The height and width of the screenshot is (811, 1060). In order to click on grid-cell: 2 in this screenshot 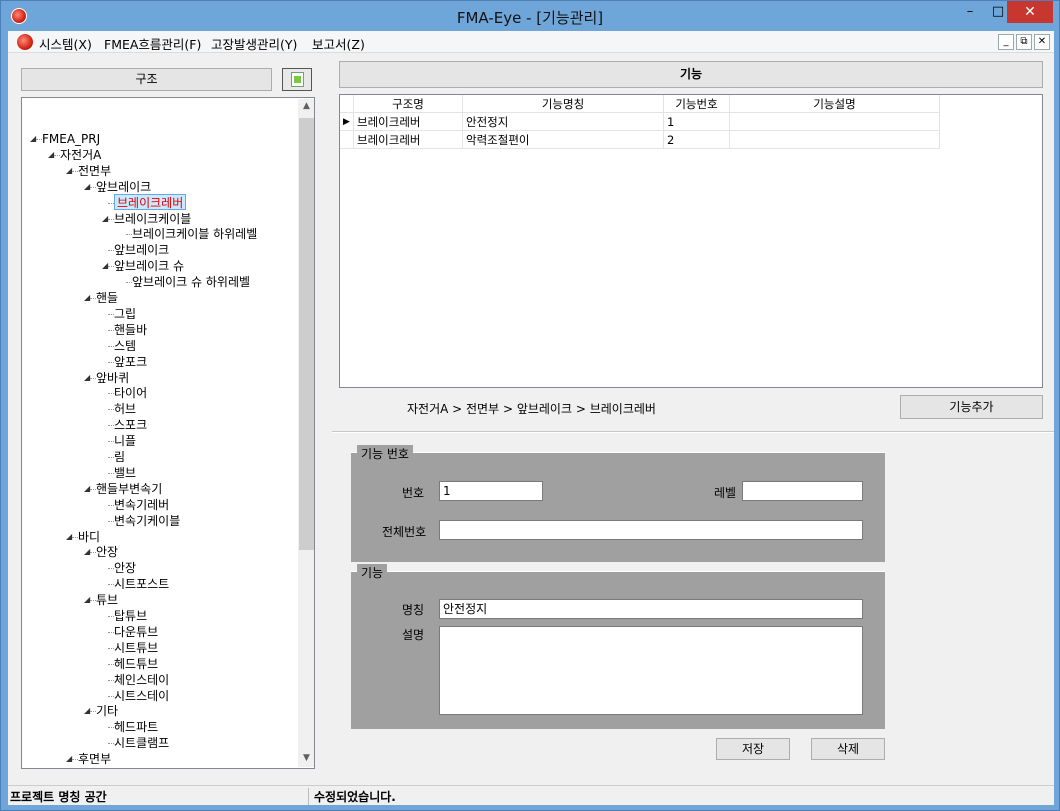, I will do `click(697, 140)`.